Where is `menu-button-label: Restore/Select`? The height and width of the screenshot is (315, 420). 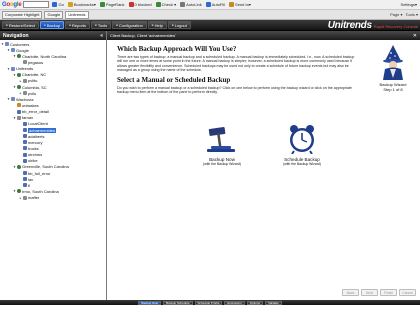
menu-button-label: Restore/Select is located at coordinates (22, 25).